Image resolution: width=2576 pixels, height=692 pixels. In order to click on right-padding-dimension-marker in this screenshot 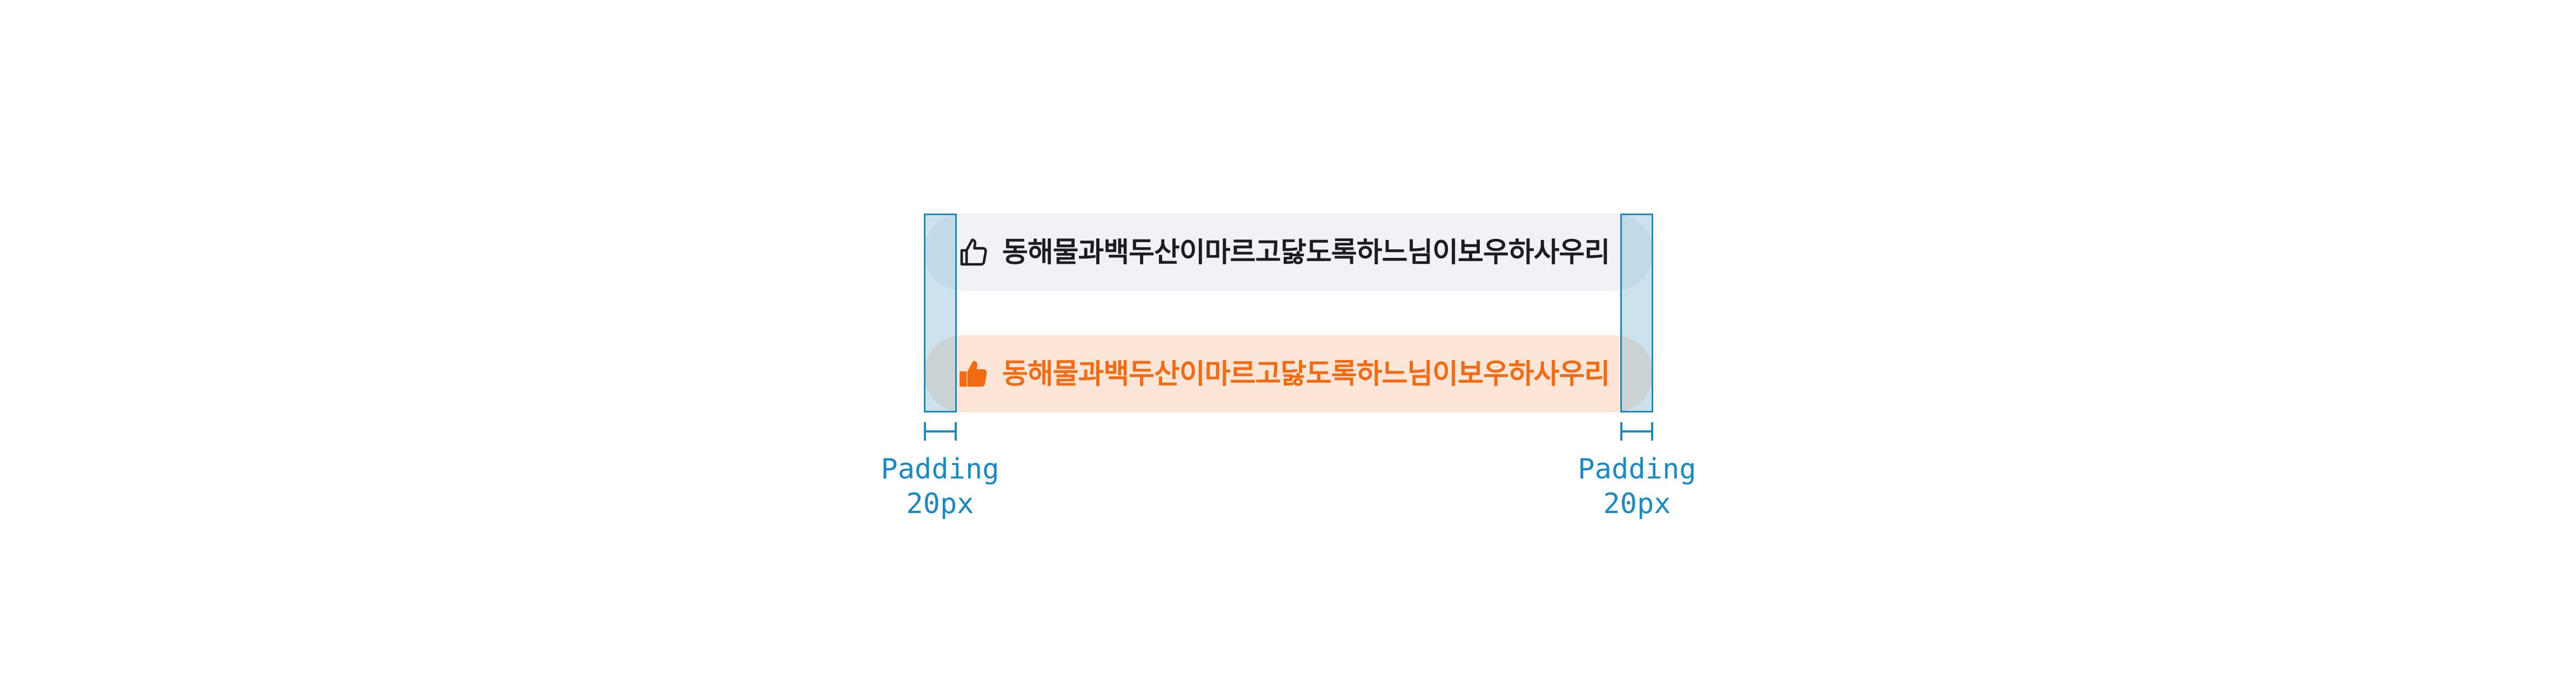, I will do `click(1637, 431)`.